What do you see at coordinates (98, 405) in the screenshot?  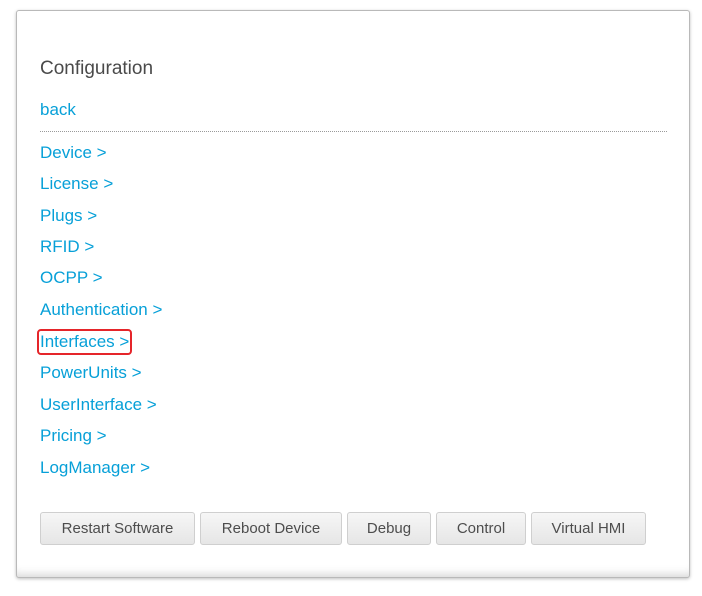 I see `menu-item-userinterface: UserInterface >` at bounding box center [98, 405].